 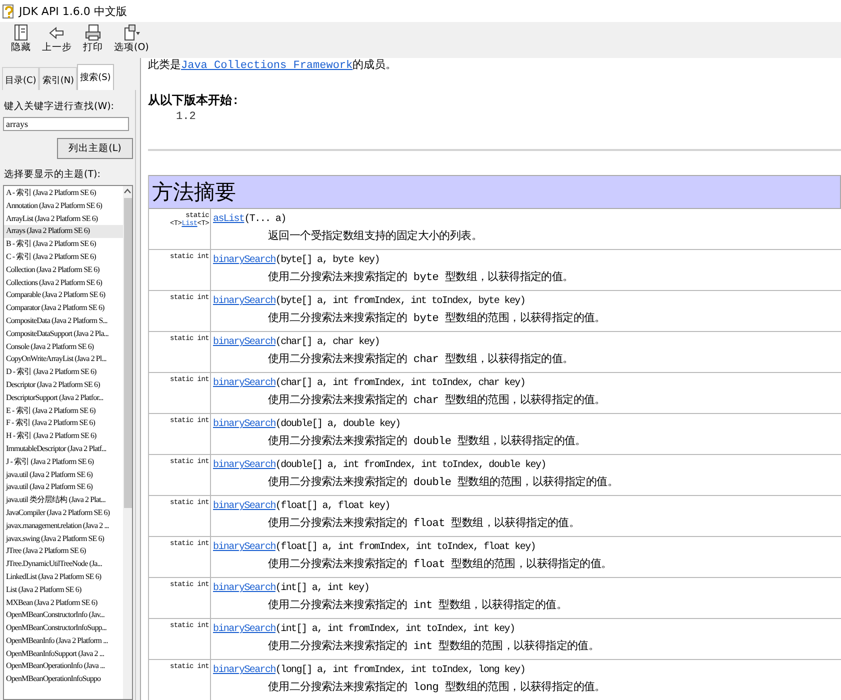 What do you see at coordinates (66, 124) in the screenshot?
I see `search-field: arrays` at bounding box center [66, 124].